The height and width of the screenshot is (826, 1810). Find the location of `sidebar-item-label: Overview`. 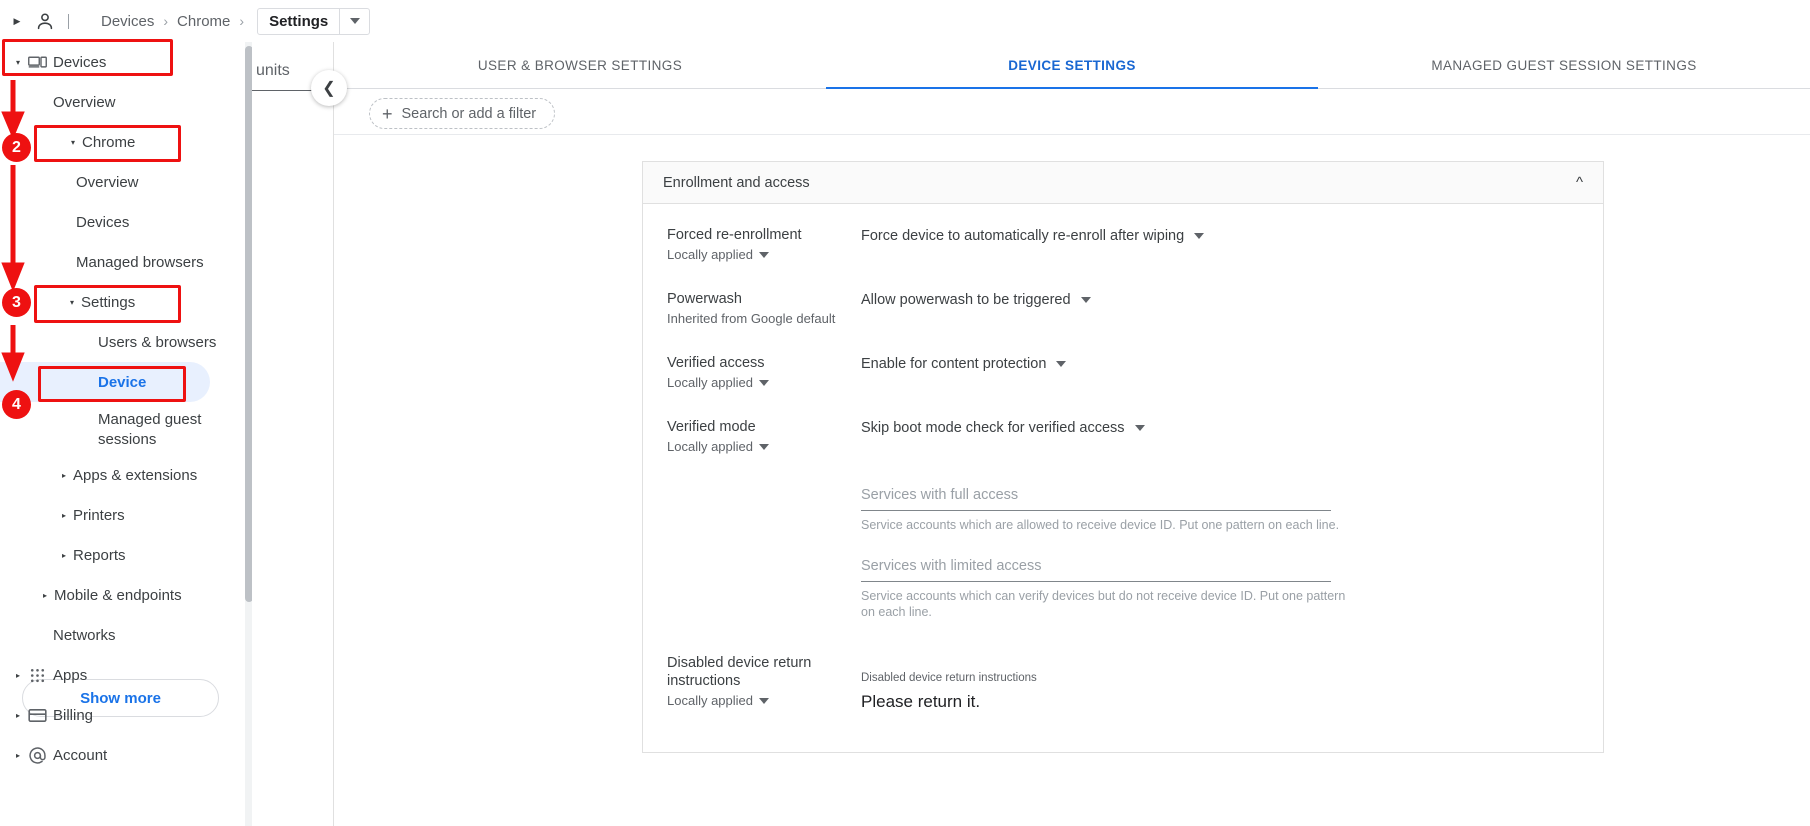

sidebar-item-label: Overview is located at coordinates (84, 102).